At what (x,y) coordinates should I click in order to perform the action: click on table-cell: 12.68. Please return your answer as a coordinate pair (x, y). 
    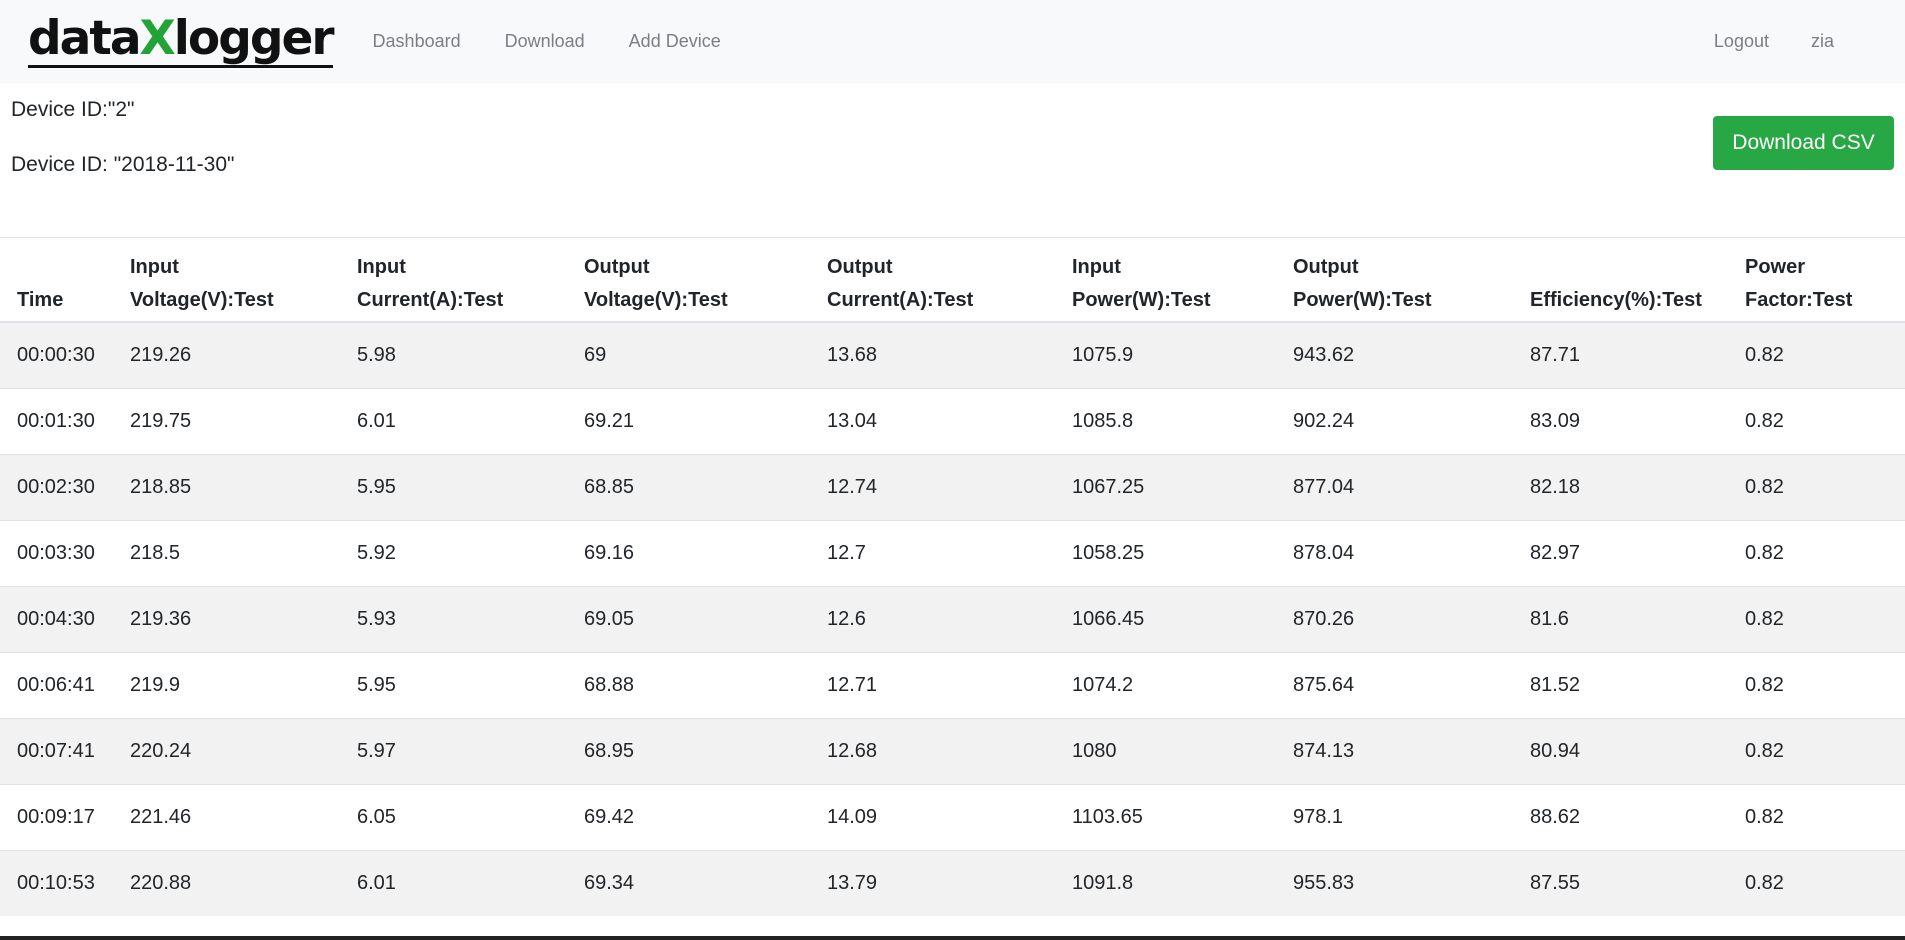
    Looking at the image, I should click on (949, 750).